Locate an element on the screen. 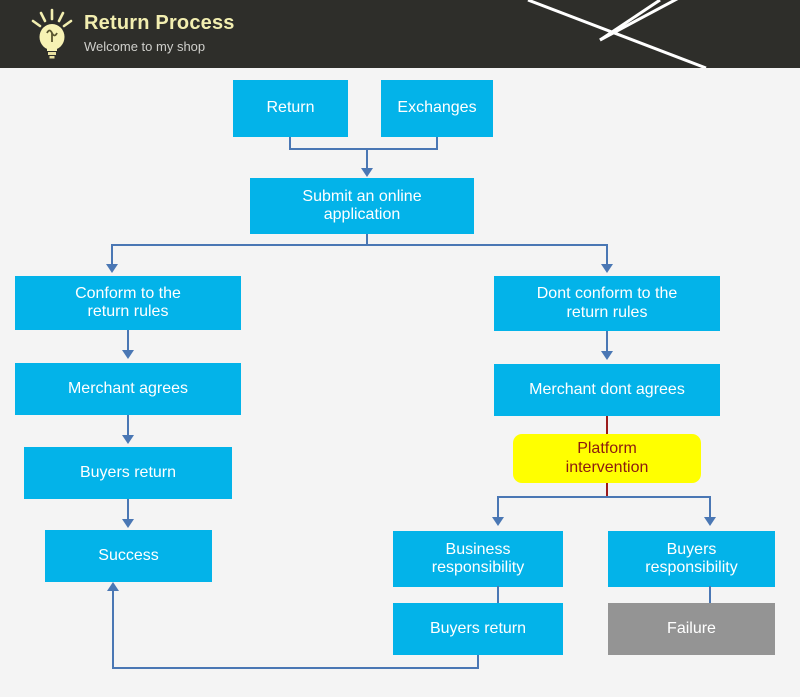  arrow-to-merchant-agrees is located at coordinates (128, 354).